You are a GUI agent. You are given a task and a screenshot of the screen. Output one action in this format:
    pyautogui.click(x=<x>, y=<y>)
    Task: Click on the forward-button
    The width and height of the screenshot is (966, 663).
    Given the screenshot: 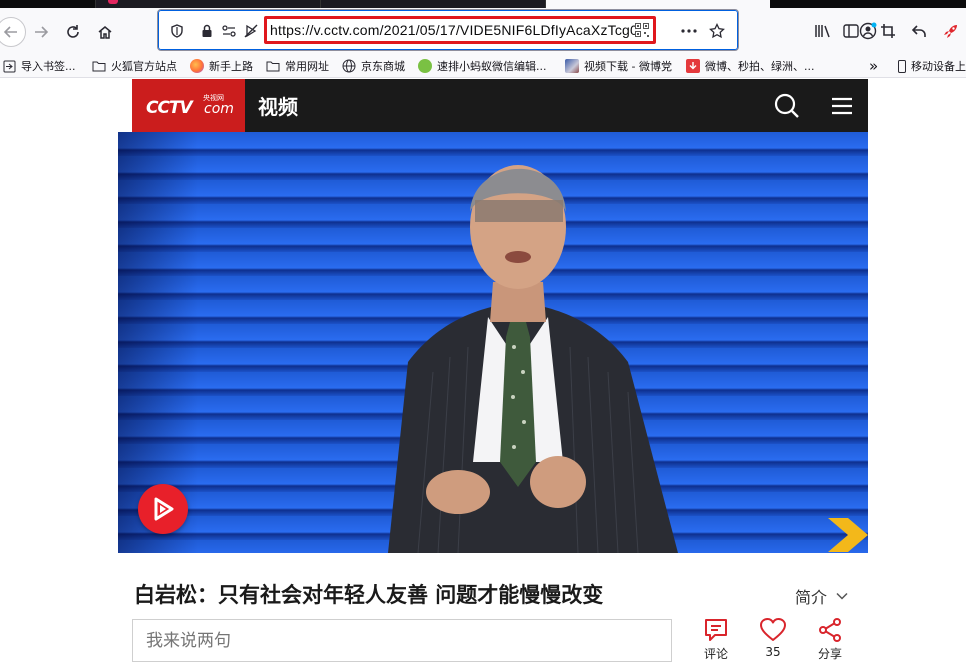 What is the action you would take?
    pyautogui.click(x=41, y=32)
    